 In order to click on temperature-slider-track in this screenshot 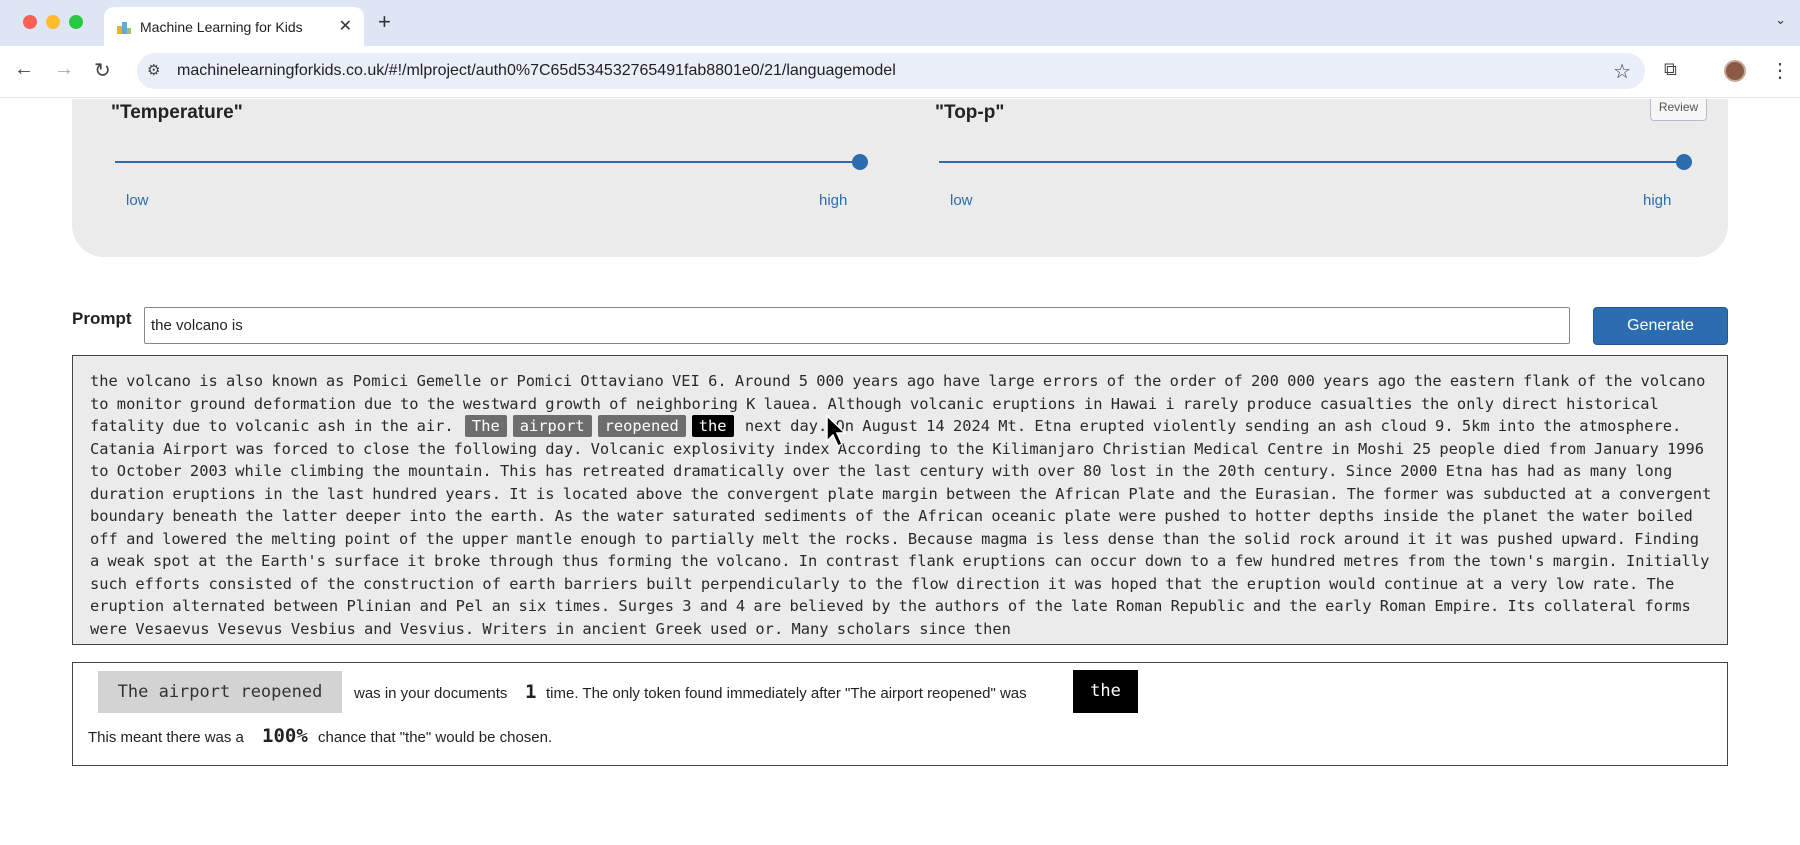, I will do `click(487, 162)`.